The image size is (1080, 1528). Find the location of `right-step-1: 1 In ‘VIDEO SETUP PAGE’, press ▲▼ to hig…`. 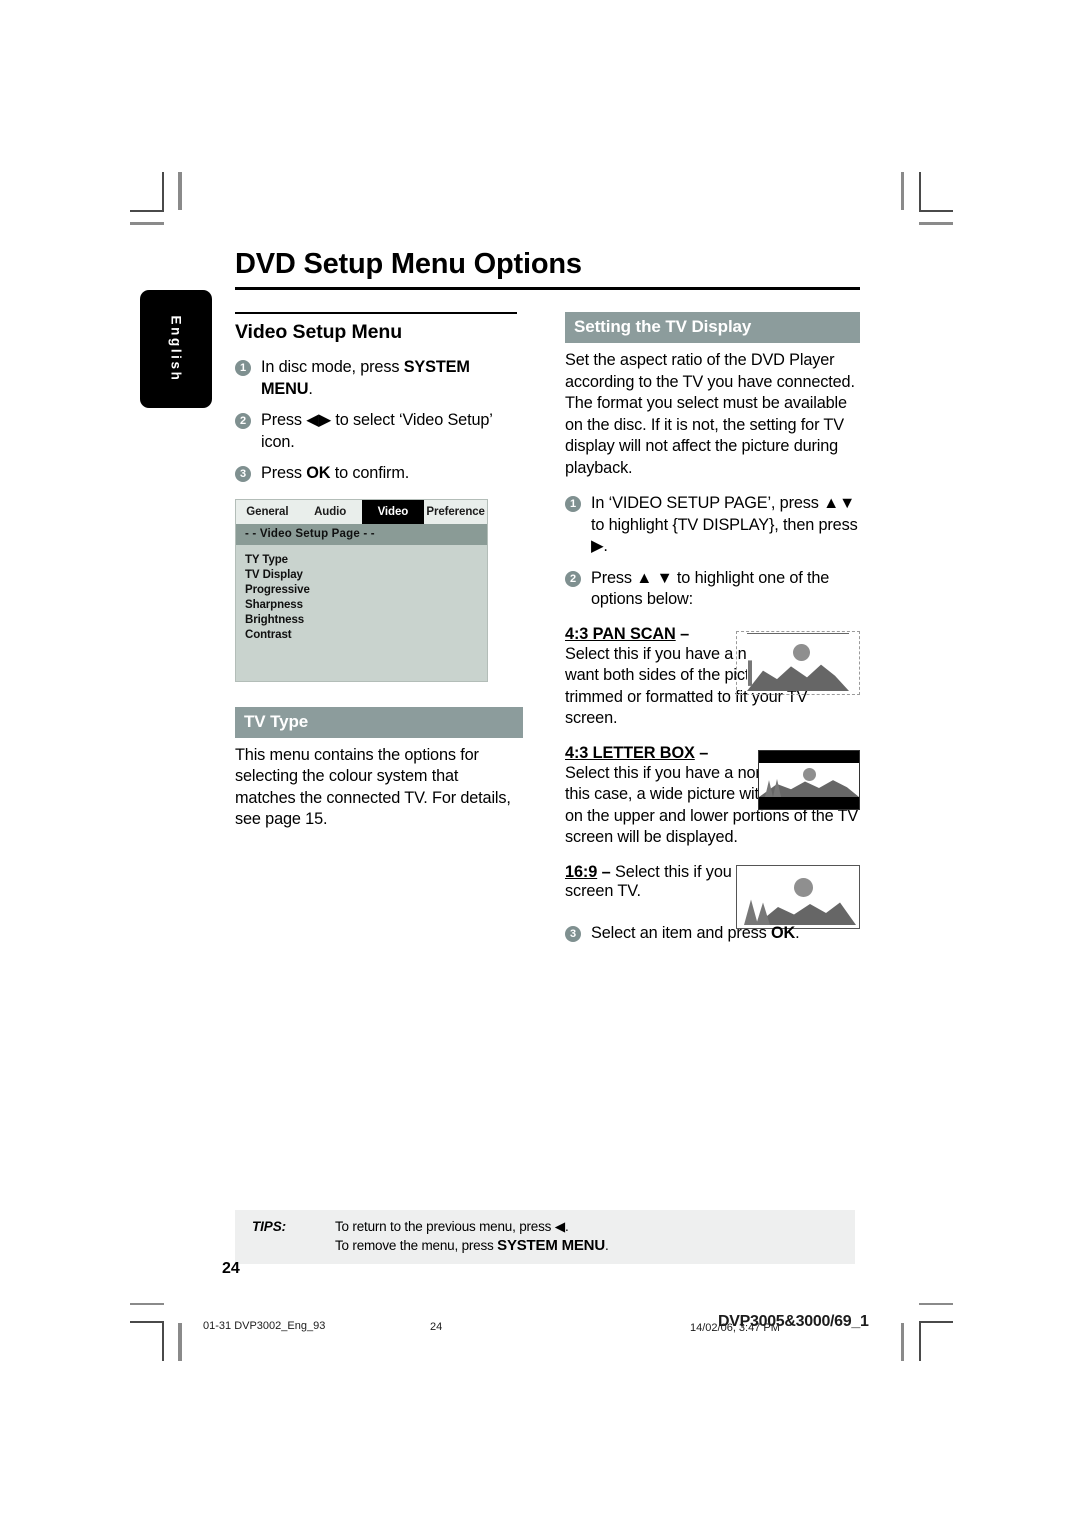

right-step-1: 1 In ‘VIDEO SETUP PAGE’, press ▲▼ to hig… is located at coordinates (712, 525).